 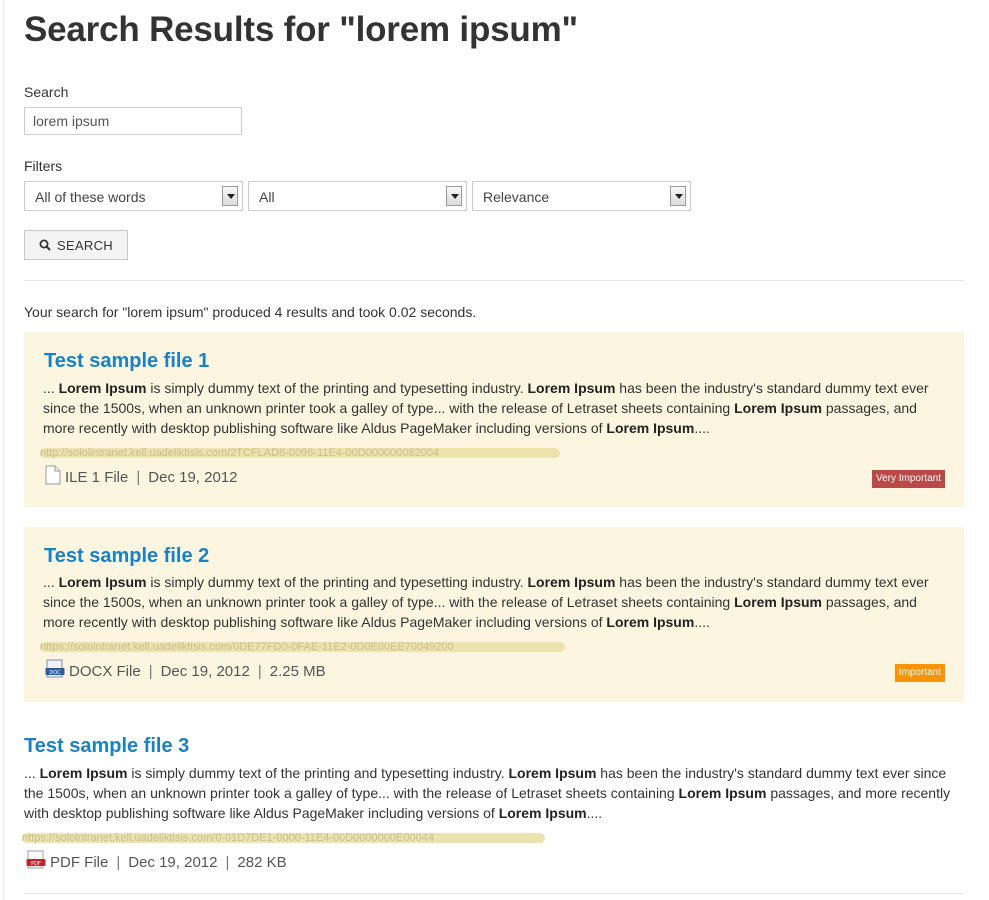 What do you see at coordinates (90, 197) in the screenshot?
I see `match-mode-value: All of these words` at bounding box center [90, 197].